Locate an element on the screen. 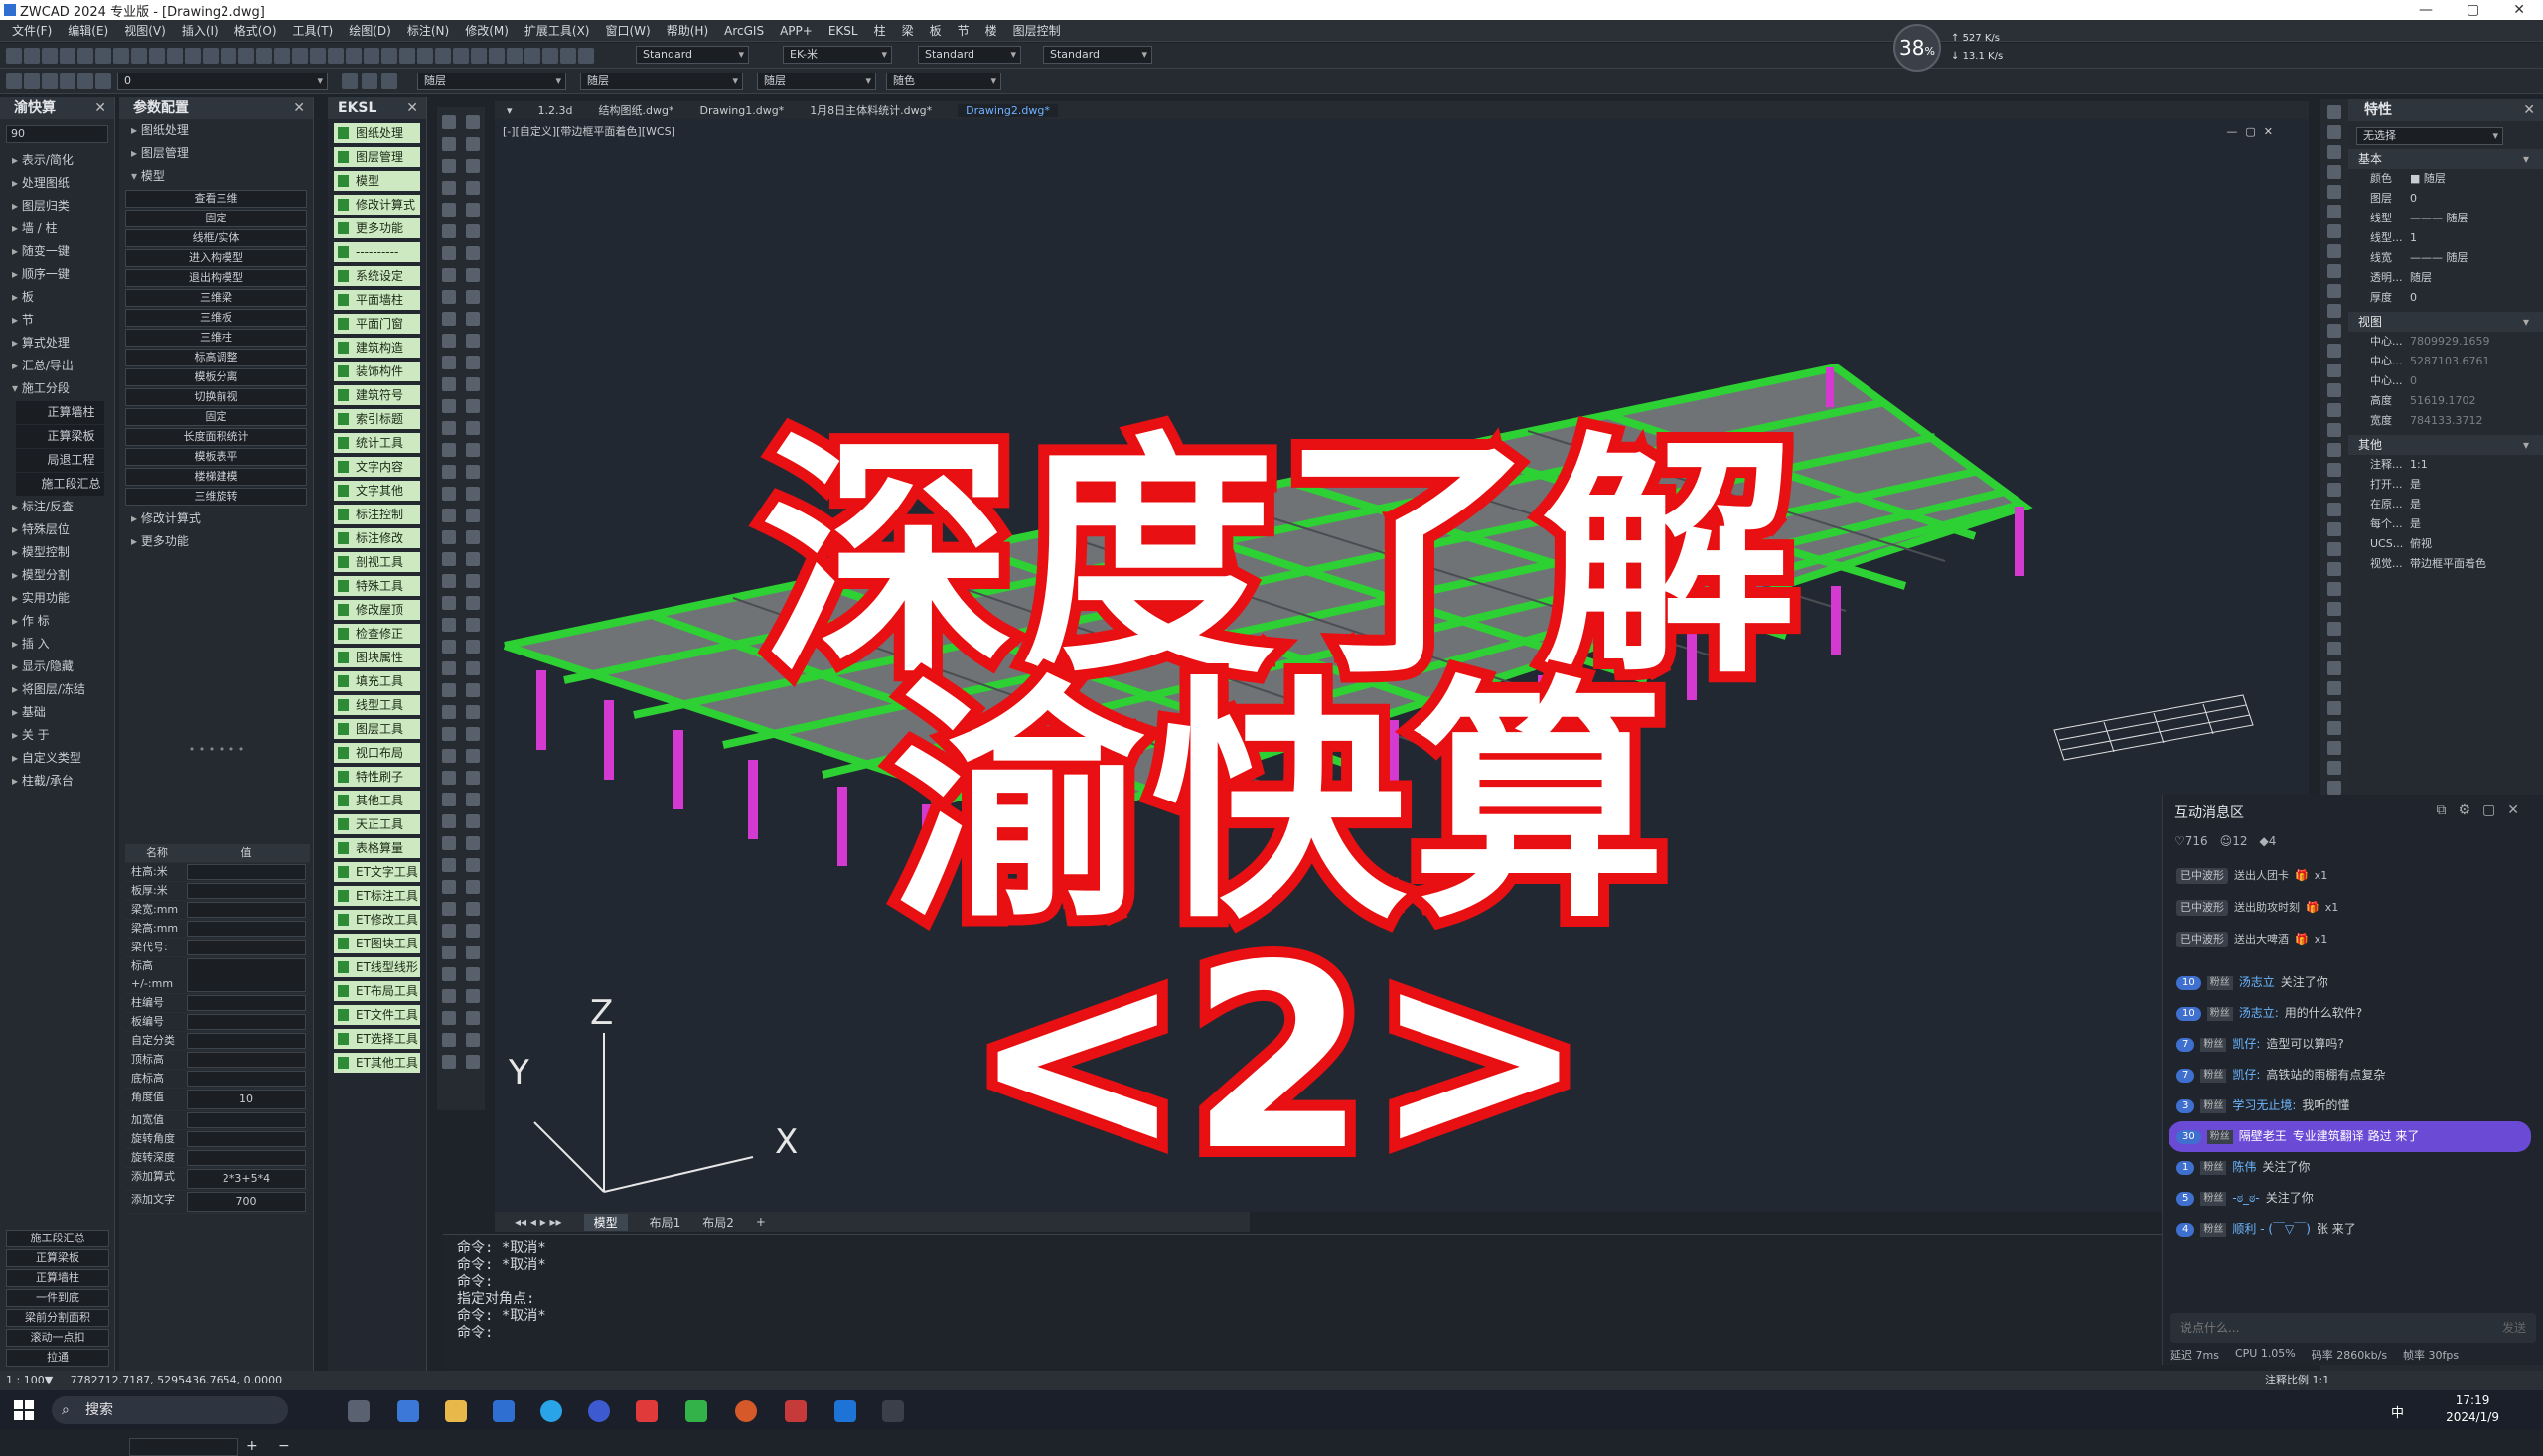 The height and width of the screenshot is (1456, 2543). property-row: 中心... 0 is located at coordinates (2445, 381).